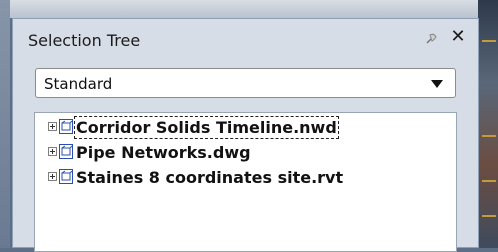 The image size is (498, 252). Describe the element at coordinates (84, 40) in the screenshot. I see `panel-title: Selection Tree` at that location.